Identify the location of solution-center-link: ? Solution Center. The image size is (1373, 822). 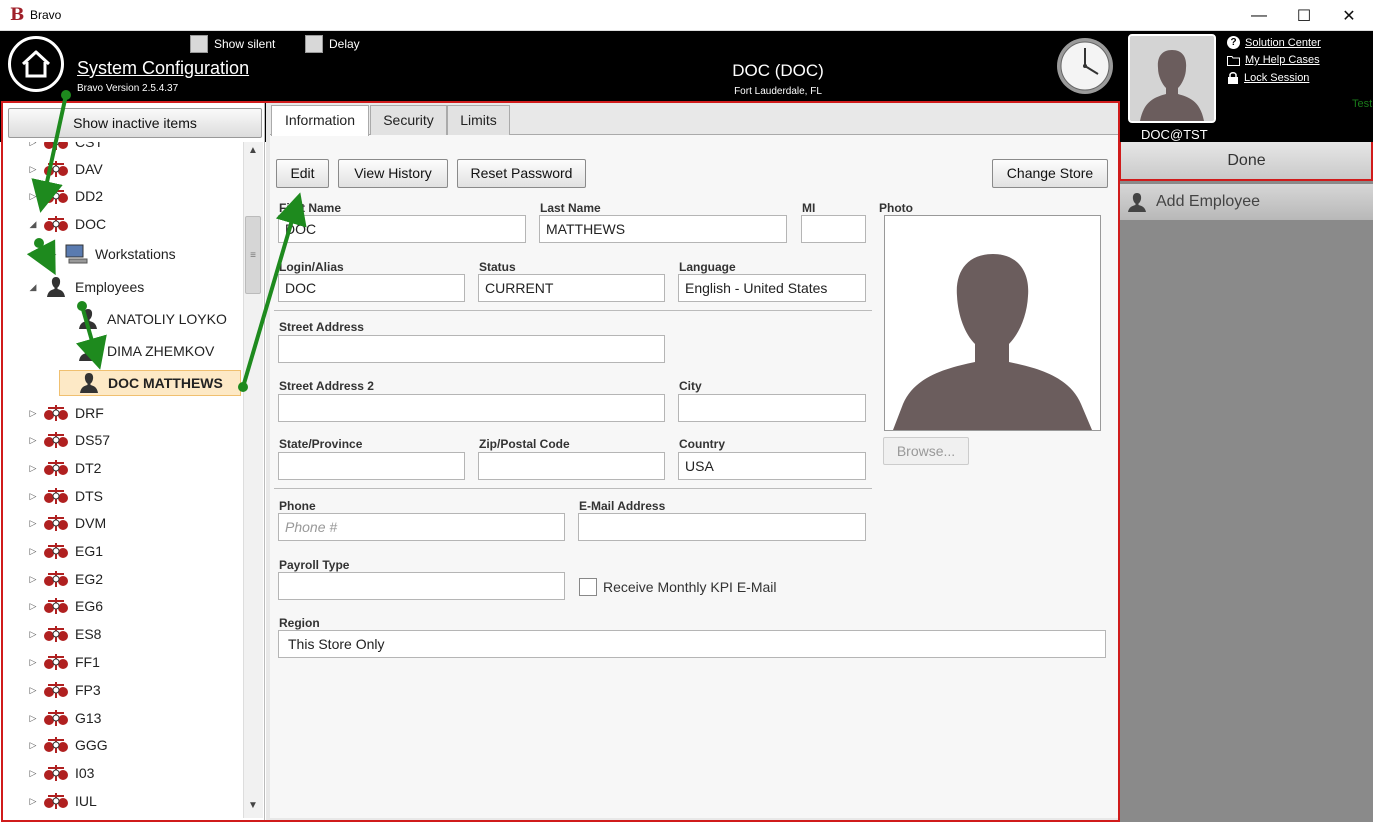
(1274, 42).